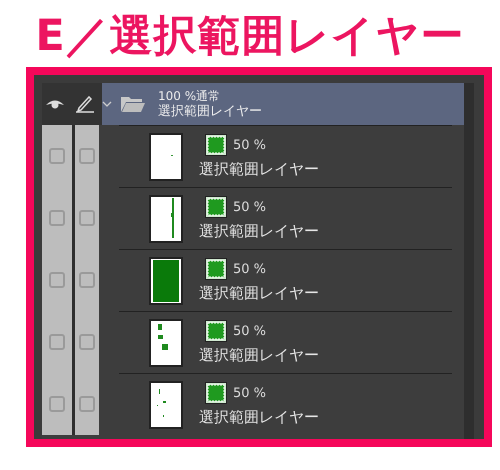  I want to click on folder-row: 100 %通常 選択範囲レイヤー, so click(253, 104).